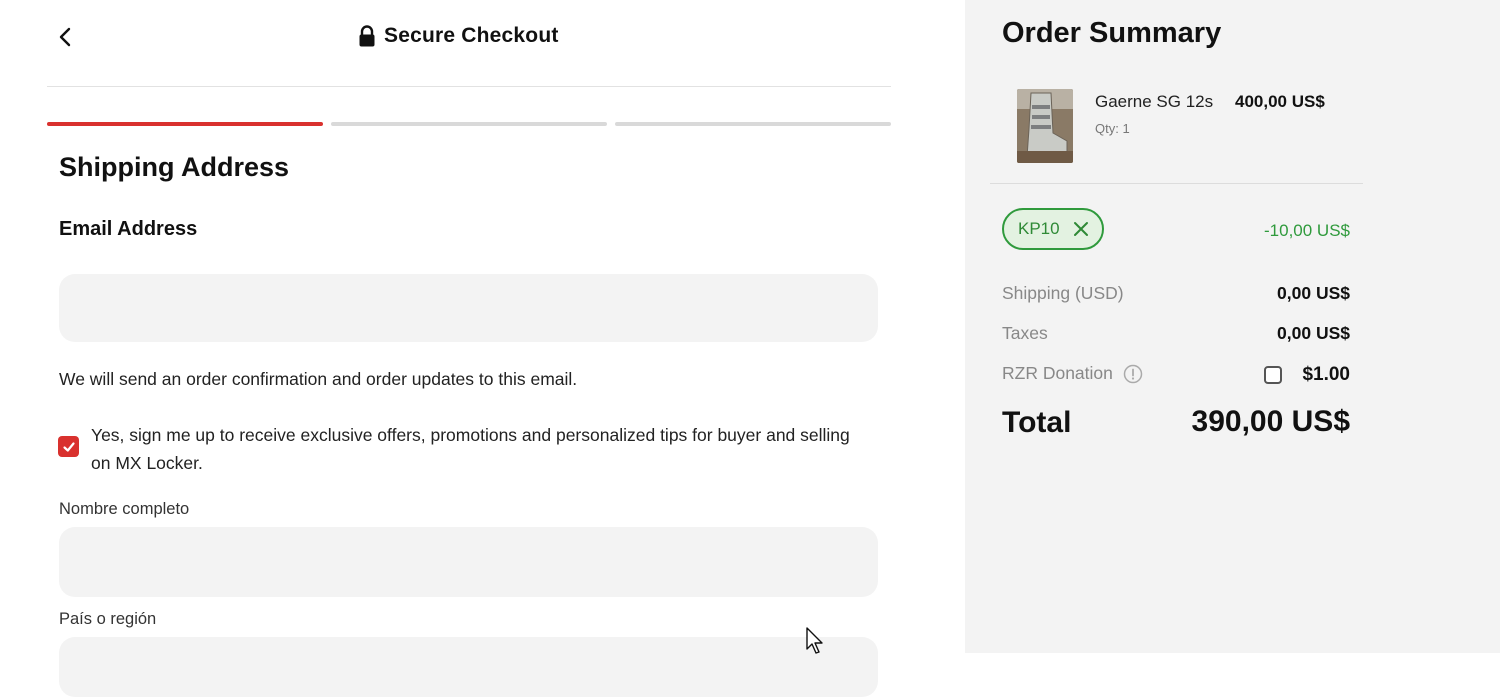  Describe the element at coordinates (1039, 228) in the screenshot. I see `coupon-code: KP10` at that location.